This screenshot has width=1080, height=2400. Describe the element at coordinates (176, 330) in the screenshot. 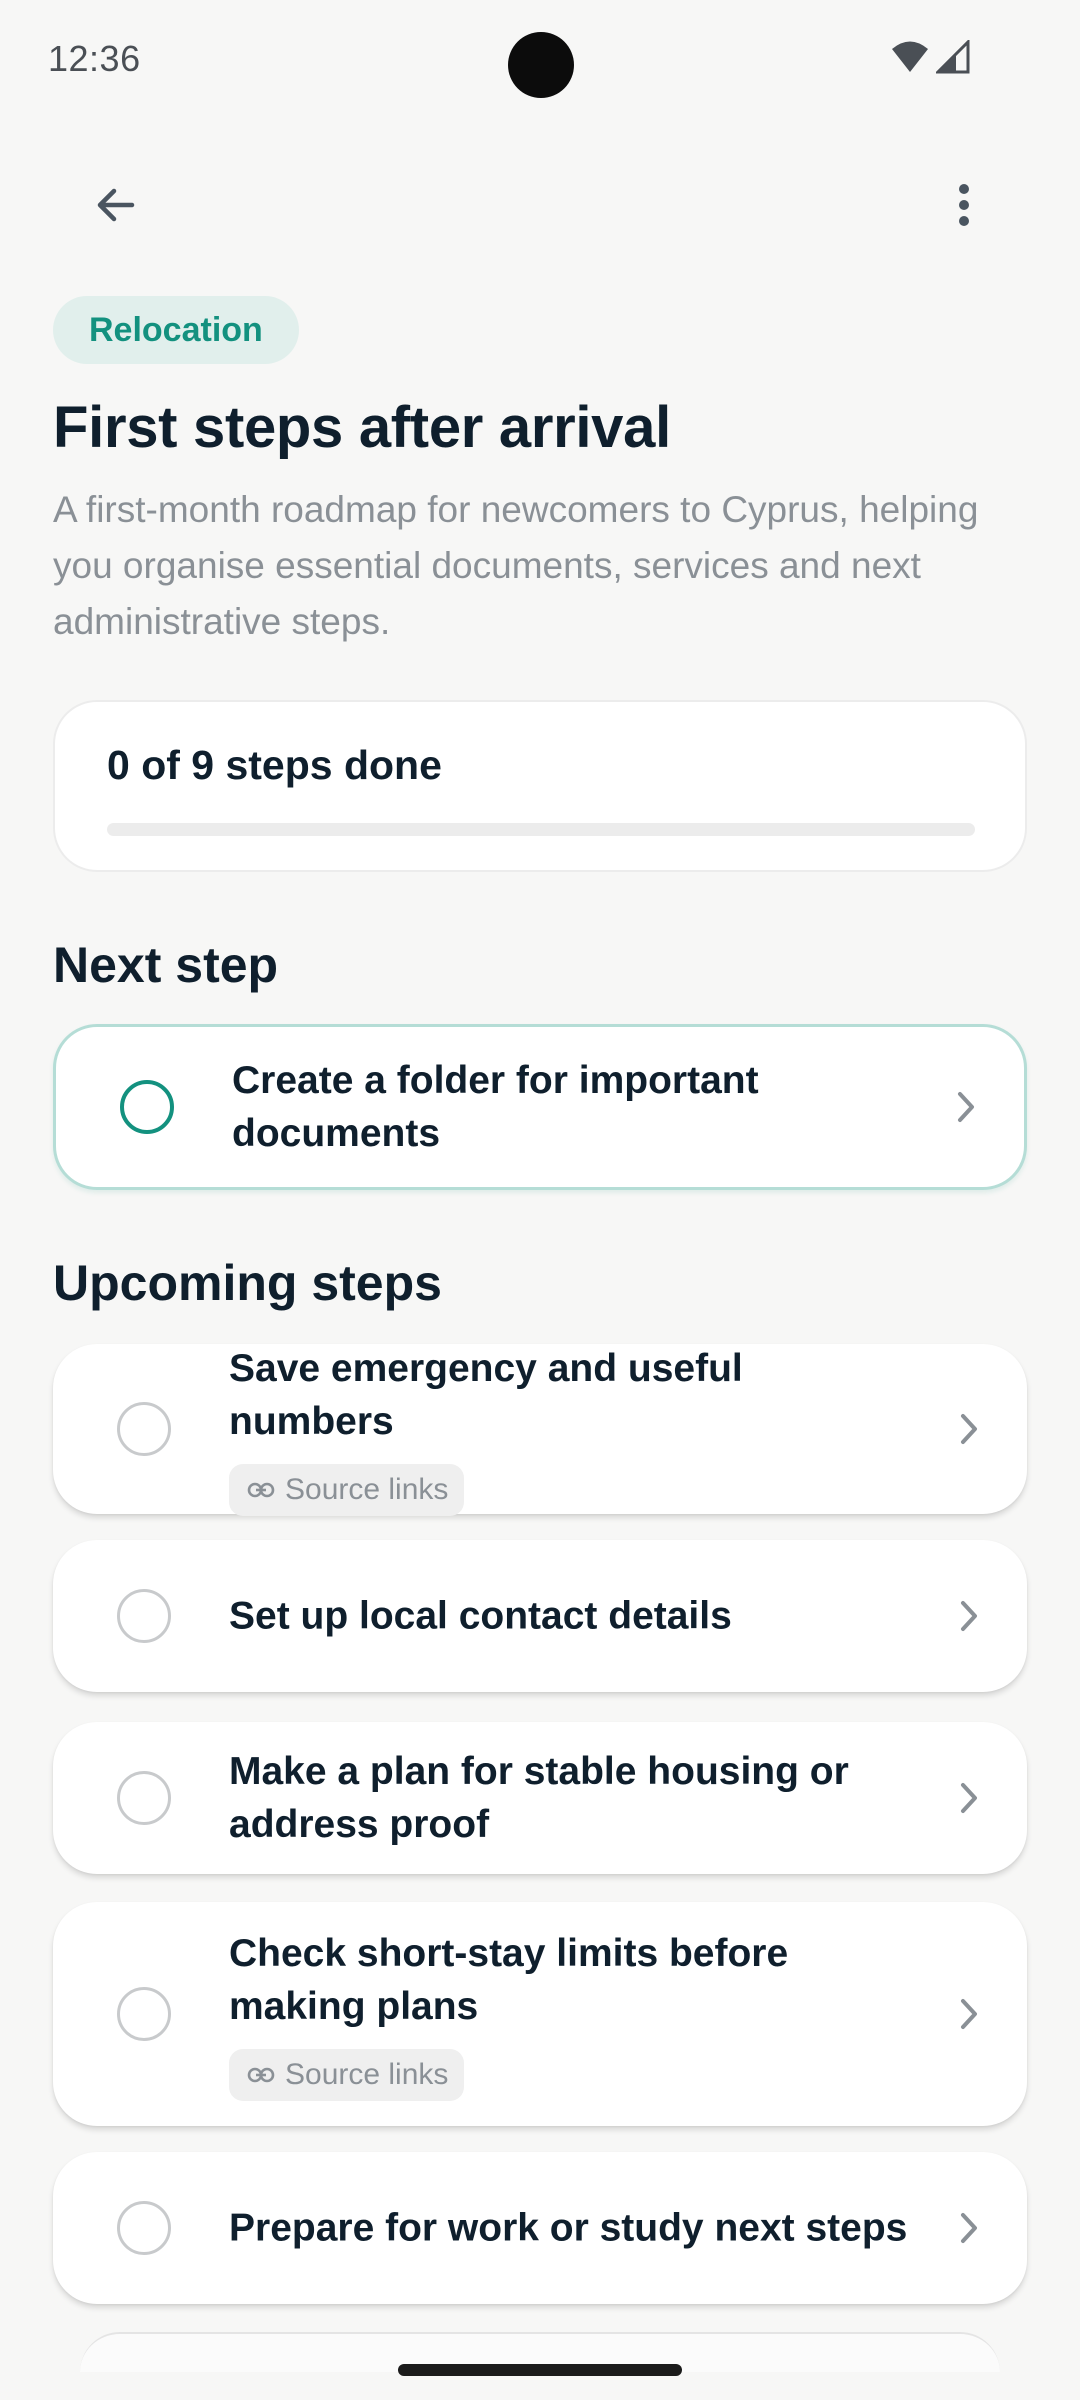

I see `category-chip: Relocation` at that location.